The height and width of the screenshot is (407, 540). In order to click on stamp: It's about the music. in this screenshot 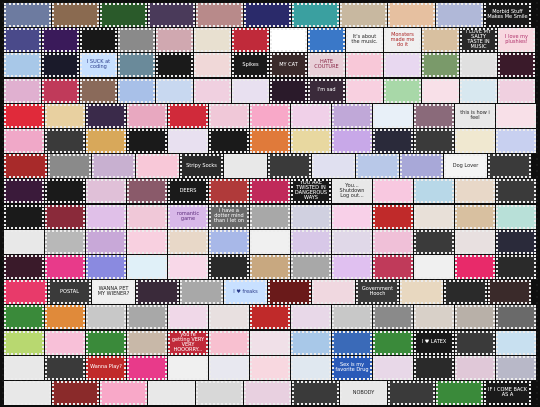, I will do `click(364, 40)`.